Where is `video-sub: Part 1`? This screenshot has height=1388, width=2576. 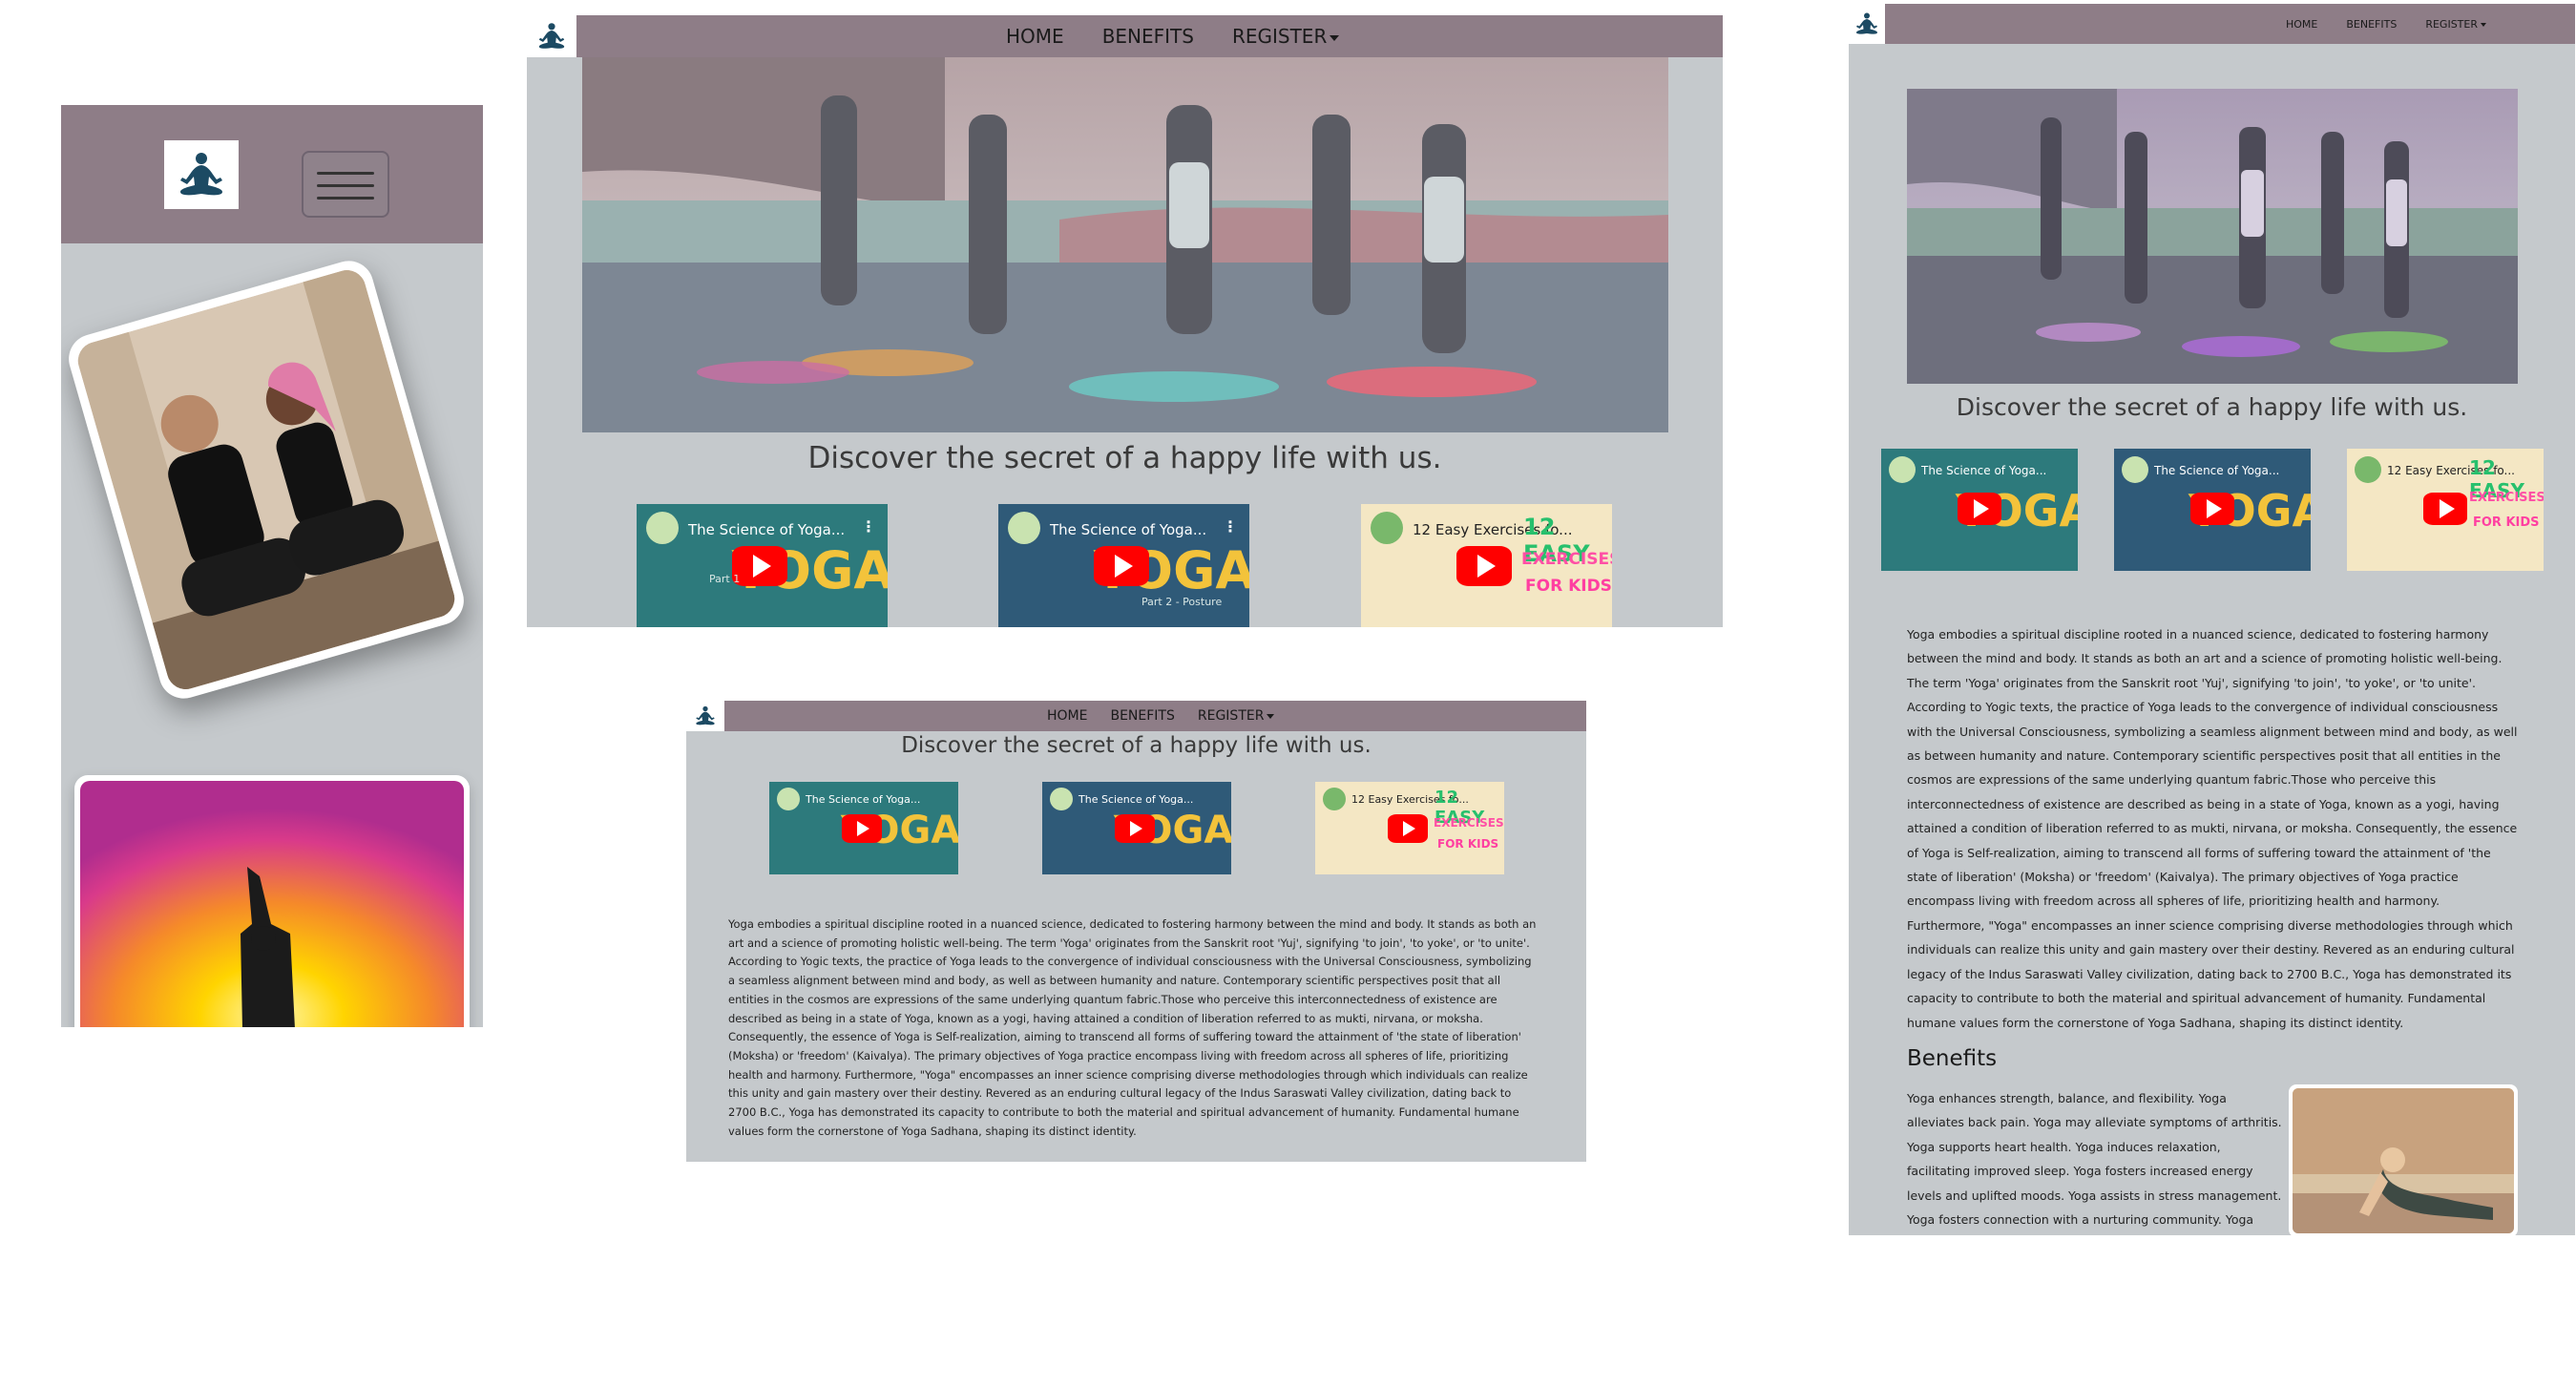 video-sub: Part 1 is located at coordinates (725, 579).